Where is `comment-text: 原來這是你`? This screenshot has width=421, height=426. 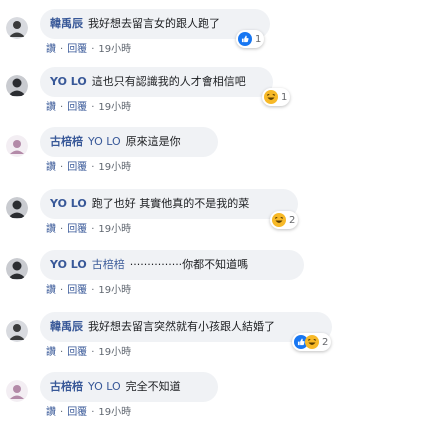 comment-text: 原來這是你 is located at coordinates (153, 141).